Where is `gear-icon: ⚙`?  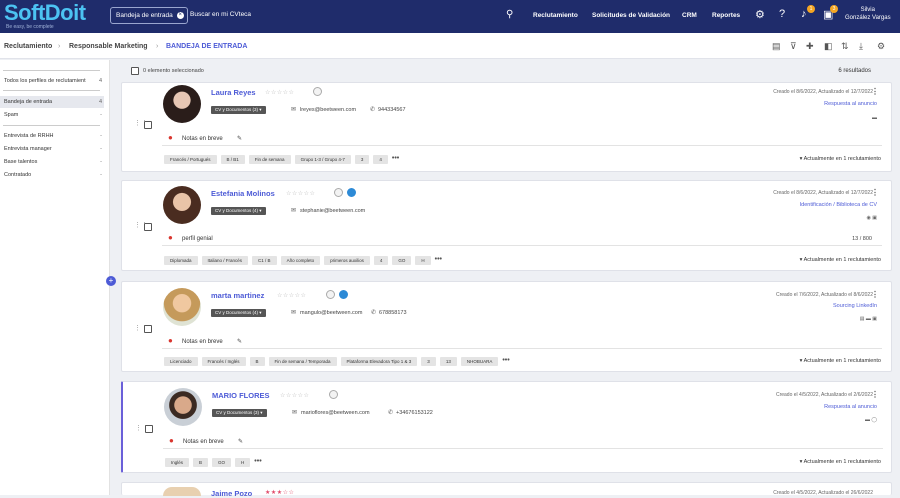
gear-icon: ⚙ is located at coordinates (760, 14).